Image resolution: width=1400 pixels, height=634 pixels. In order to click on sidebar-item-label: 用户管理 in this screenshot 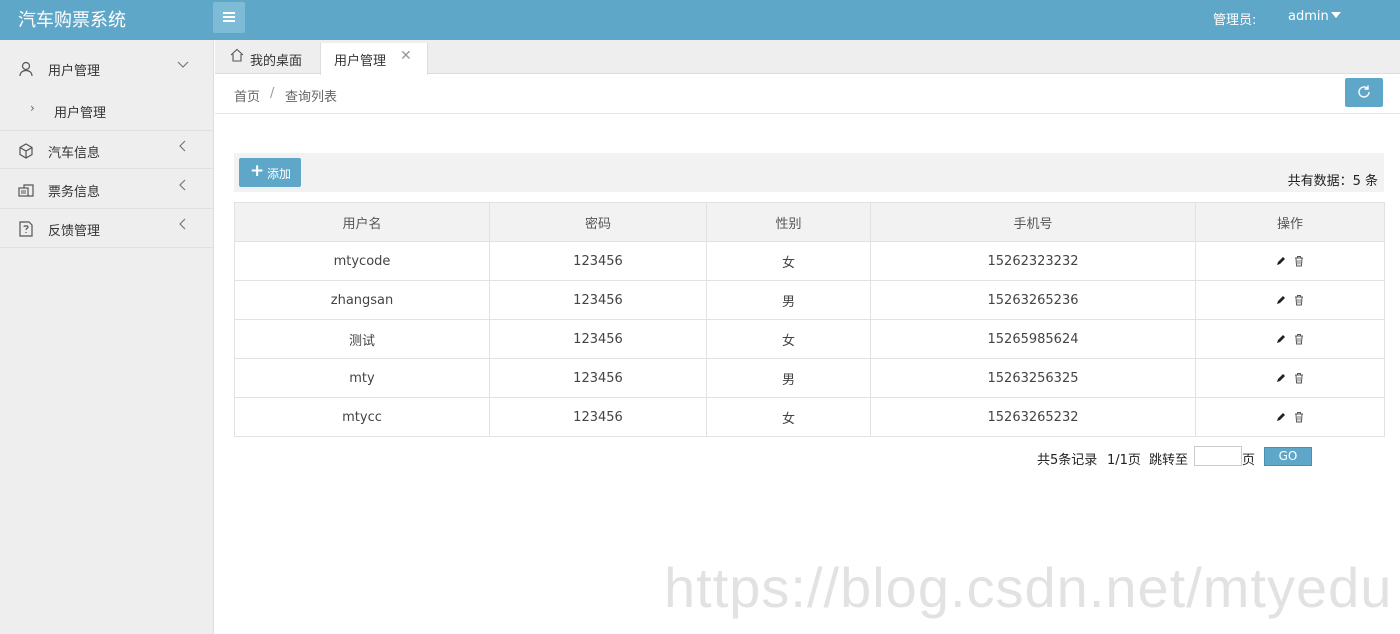, I will do `click(74, 71)`.